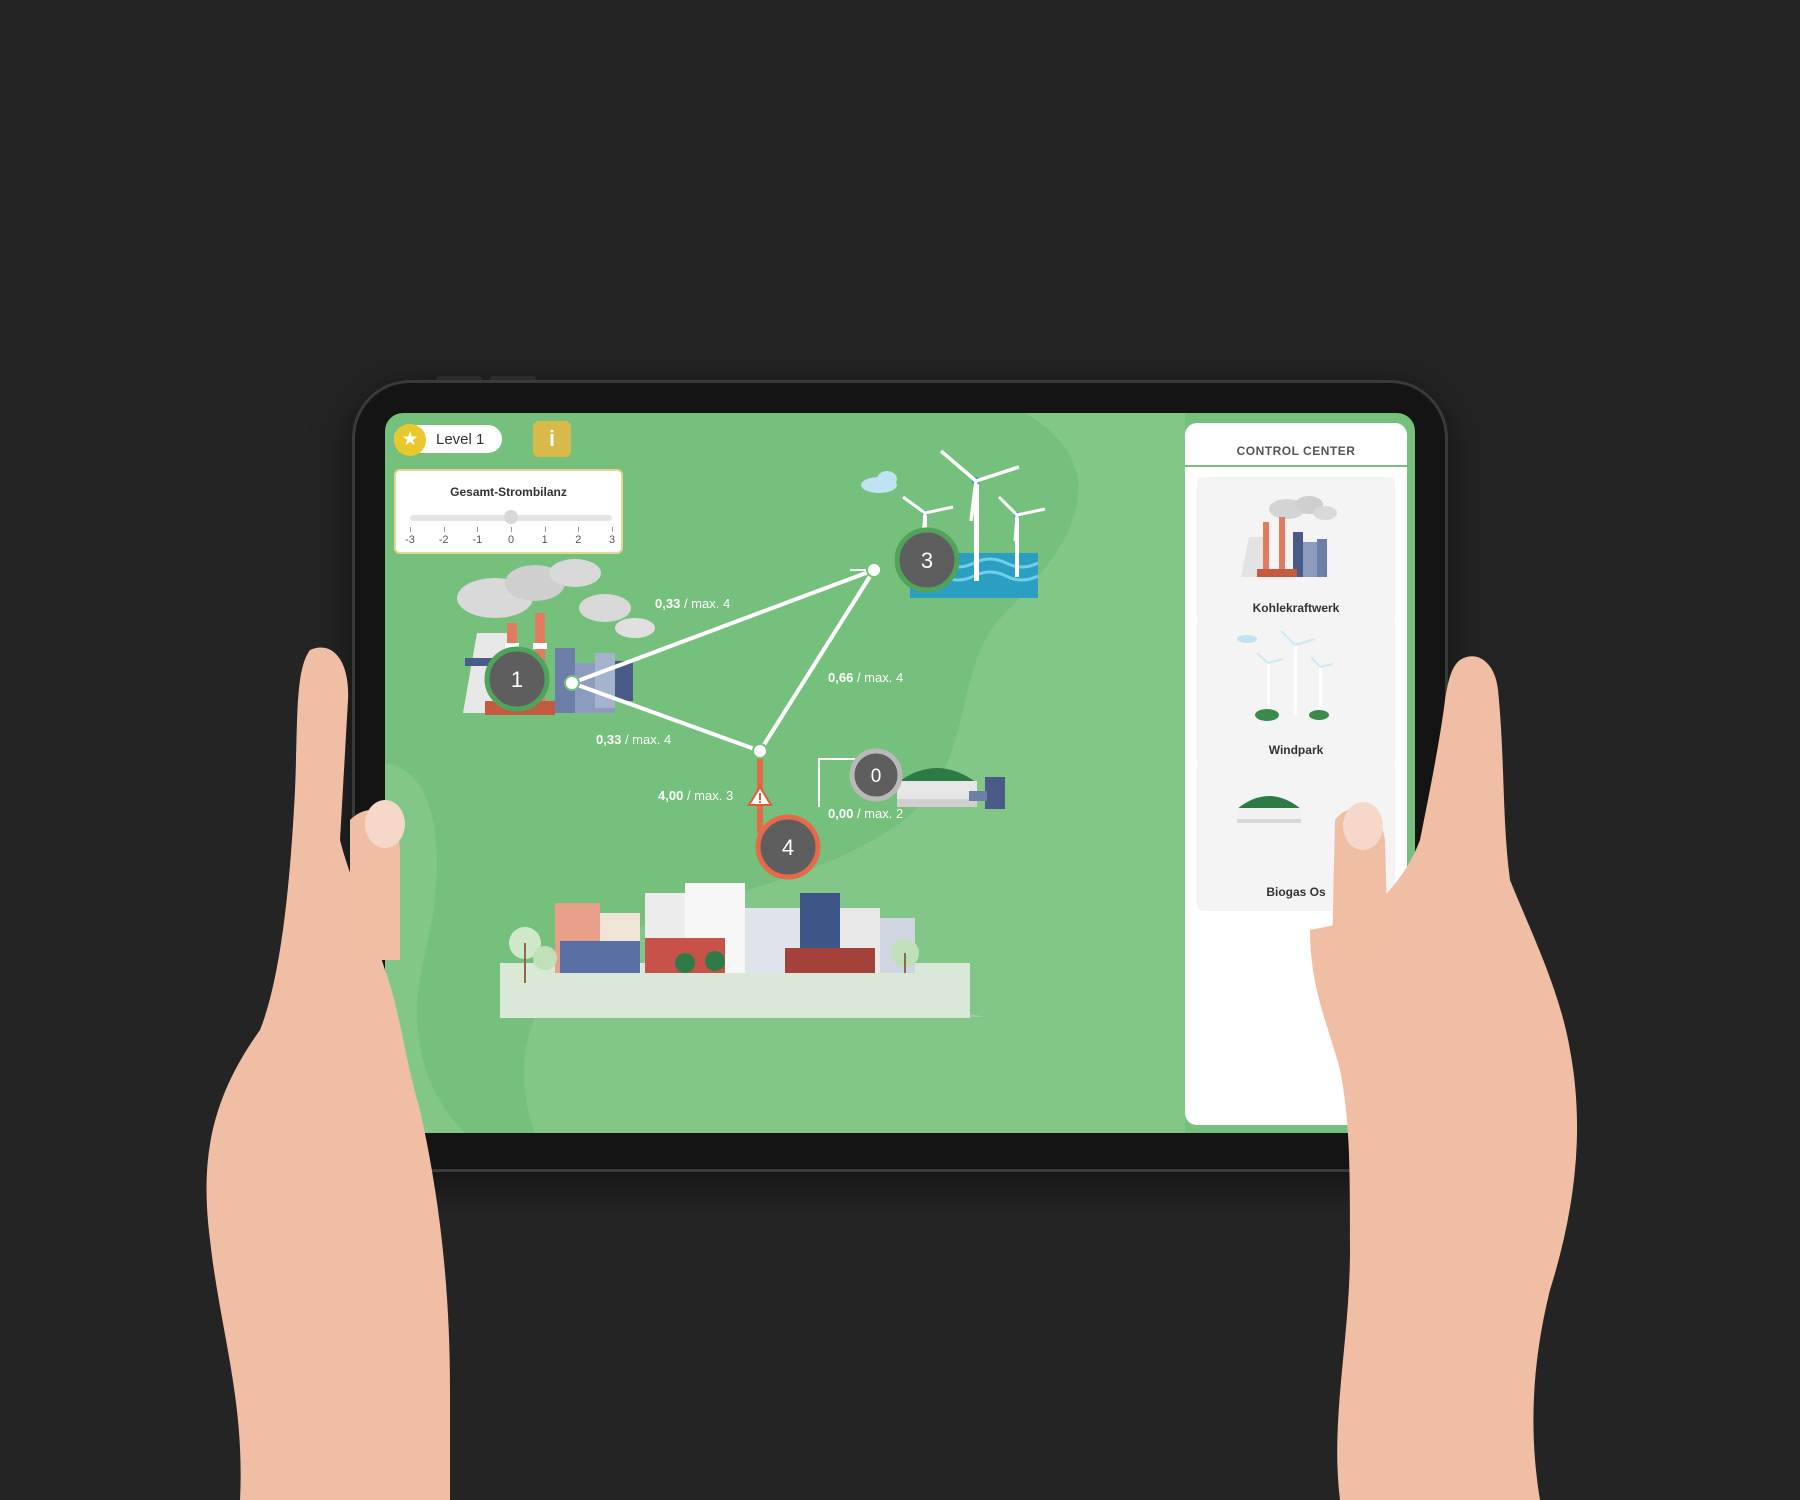 The height and width of the screenshot is (1500, 1800). What do you see at coordinates (760, 795) in the screenshot?
I see `warning-icon` at bounding box center [760, 795].